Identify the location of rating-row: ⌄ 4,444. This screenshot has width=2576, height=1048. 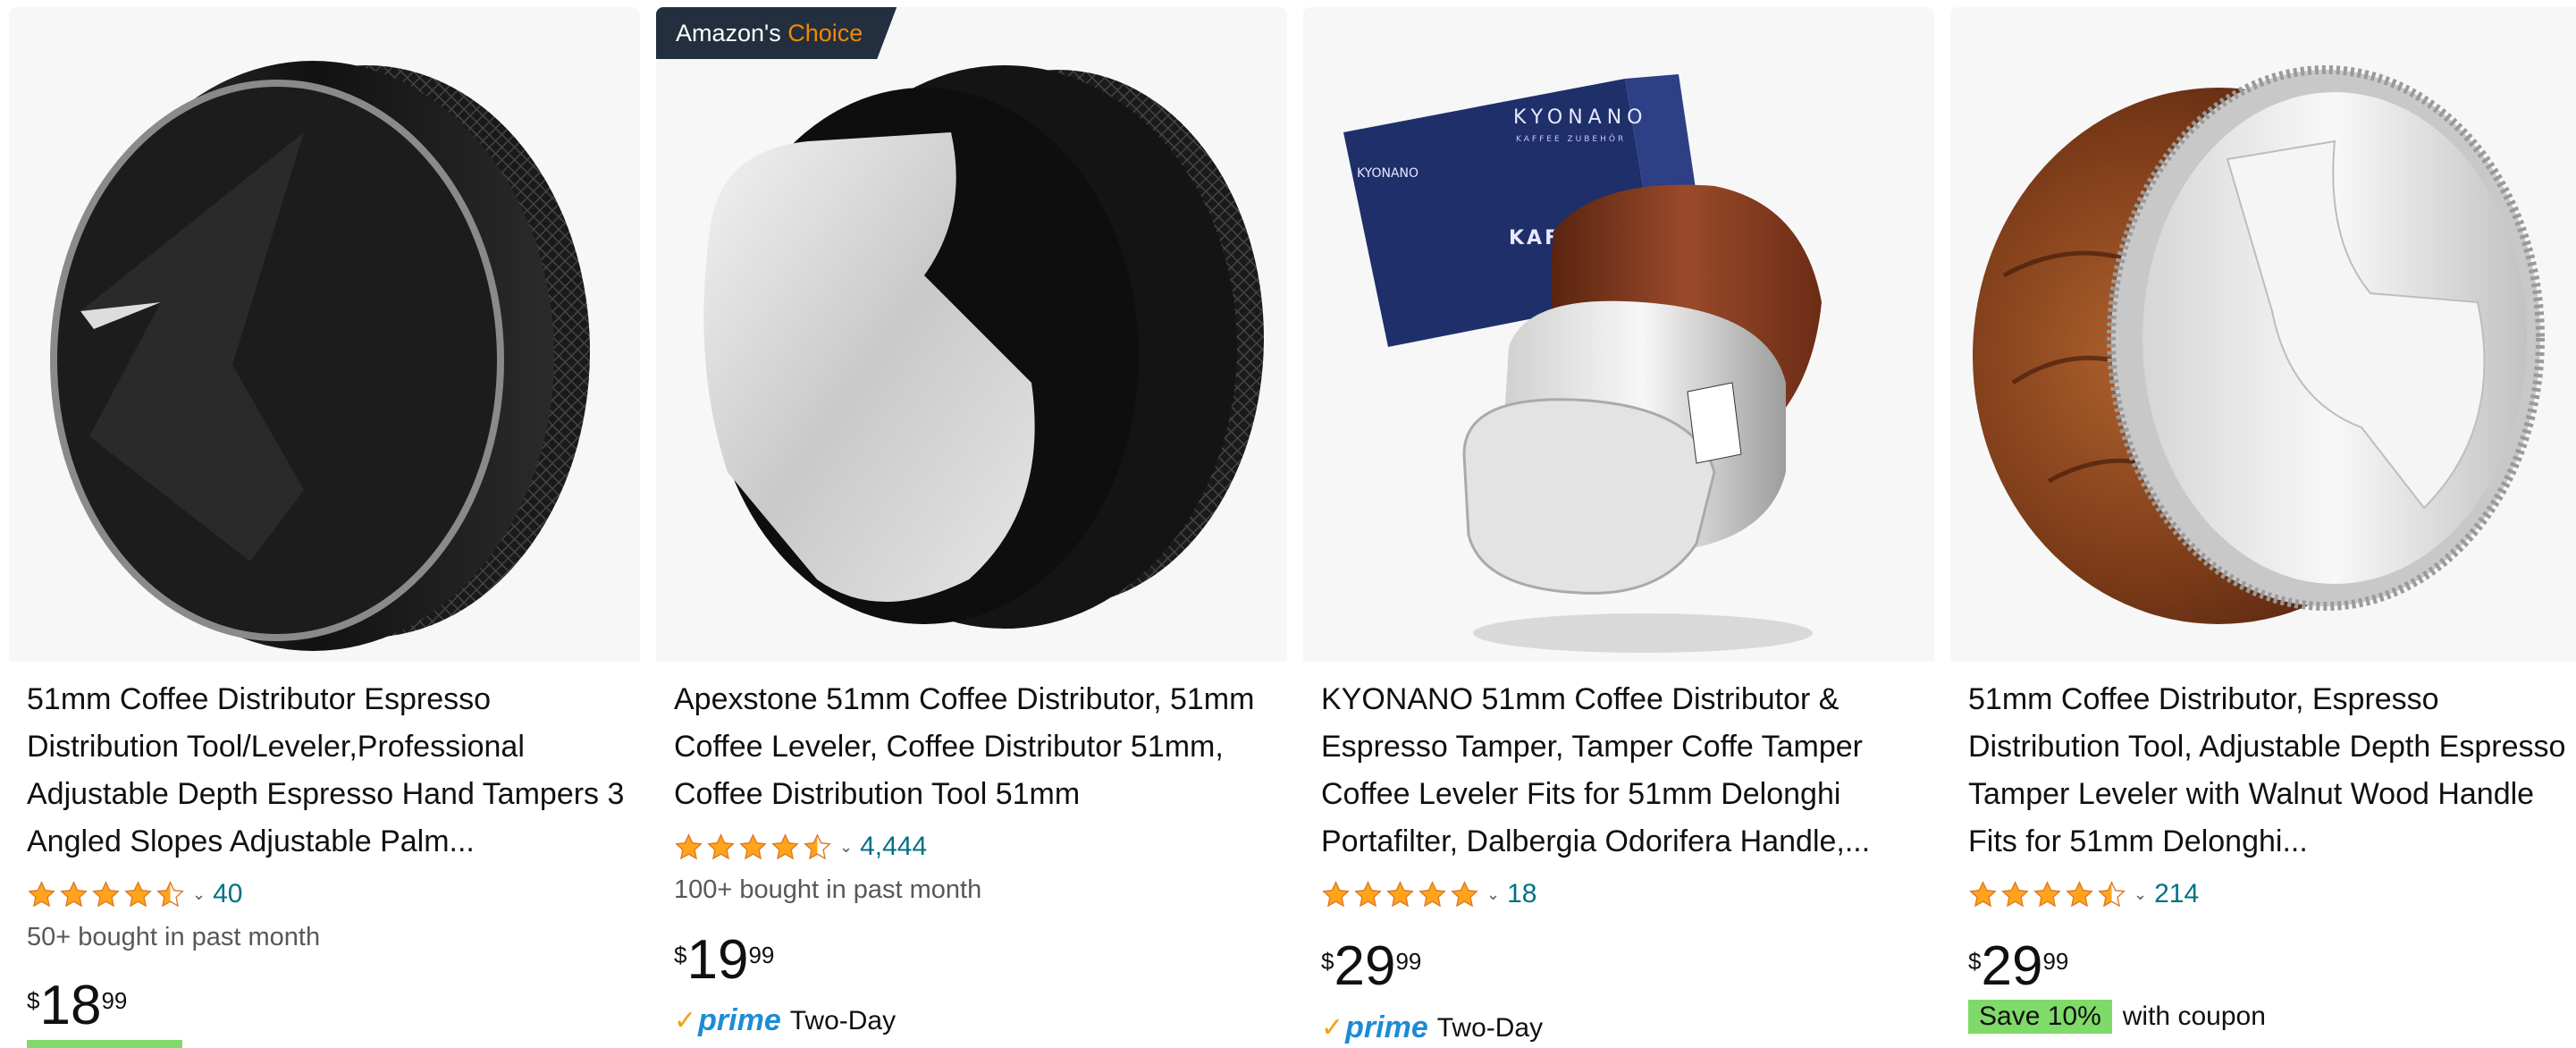
(801, 846).